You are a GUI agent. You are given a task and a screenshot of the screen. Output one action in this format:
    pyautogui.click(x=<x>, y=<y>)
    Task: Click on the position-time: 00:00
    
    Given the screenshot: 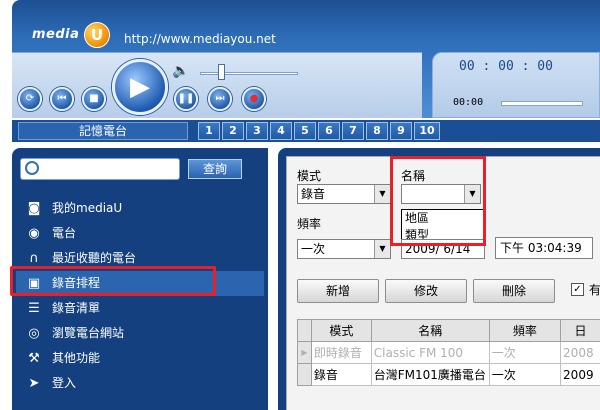 What is the action you would take?
    pyautogui.click(x=468, y=102)
    